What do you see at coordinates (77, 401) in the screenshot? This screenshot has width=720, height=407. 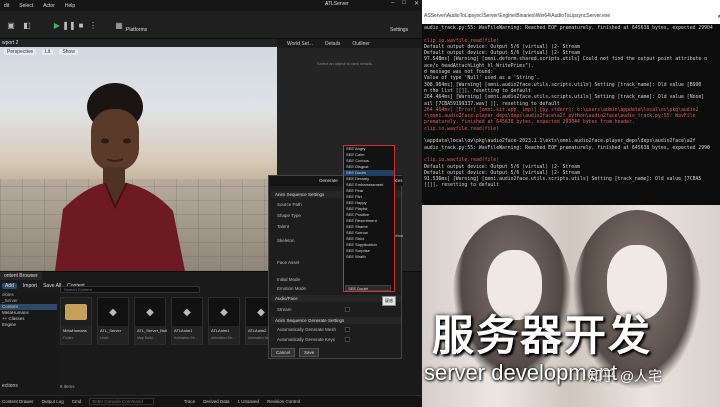 I see `cmd-button: Cmd` at bounding box center [77, 401].